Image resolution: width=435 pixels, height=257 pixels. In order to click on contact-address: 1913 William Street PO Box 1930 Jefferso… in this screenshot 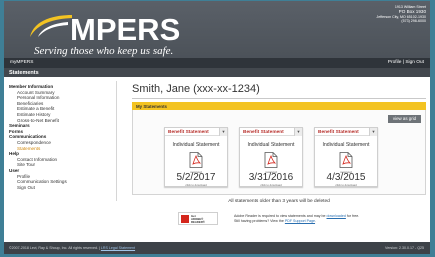, I will do `click(401, 14)`.